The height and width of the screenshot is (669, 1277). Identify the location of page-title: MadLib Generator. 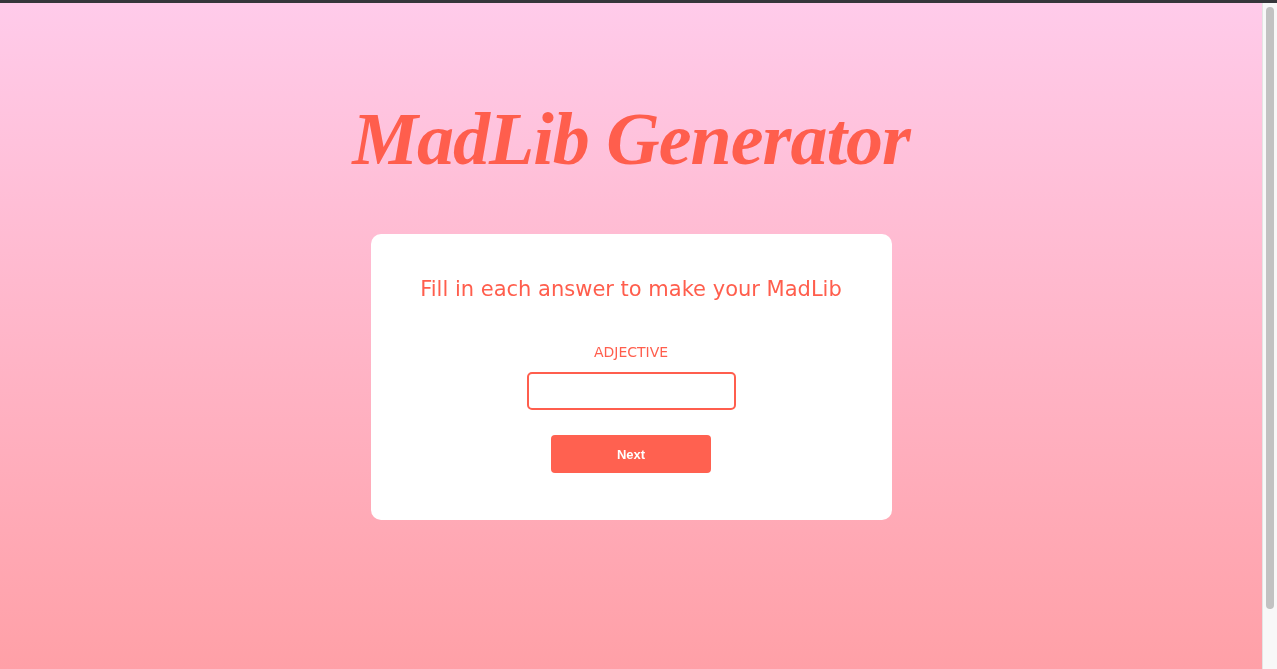
(631, 139).